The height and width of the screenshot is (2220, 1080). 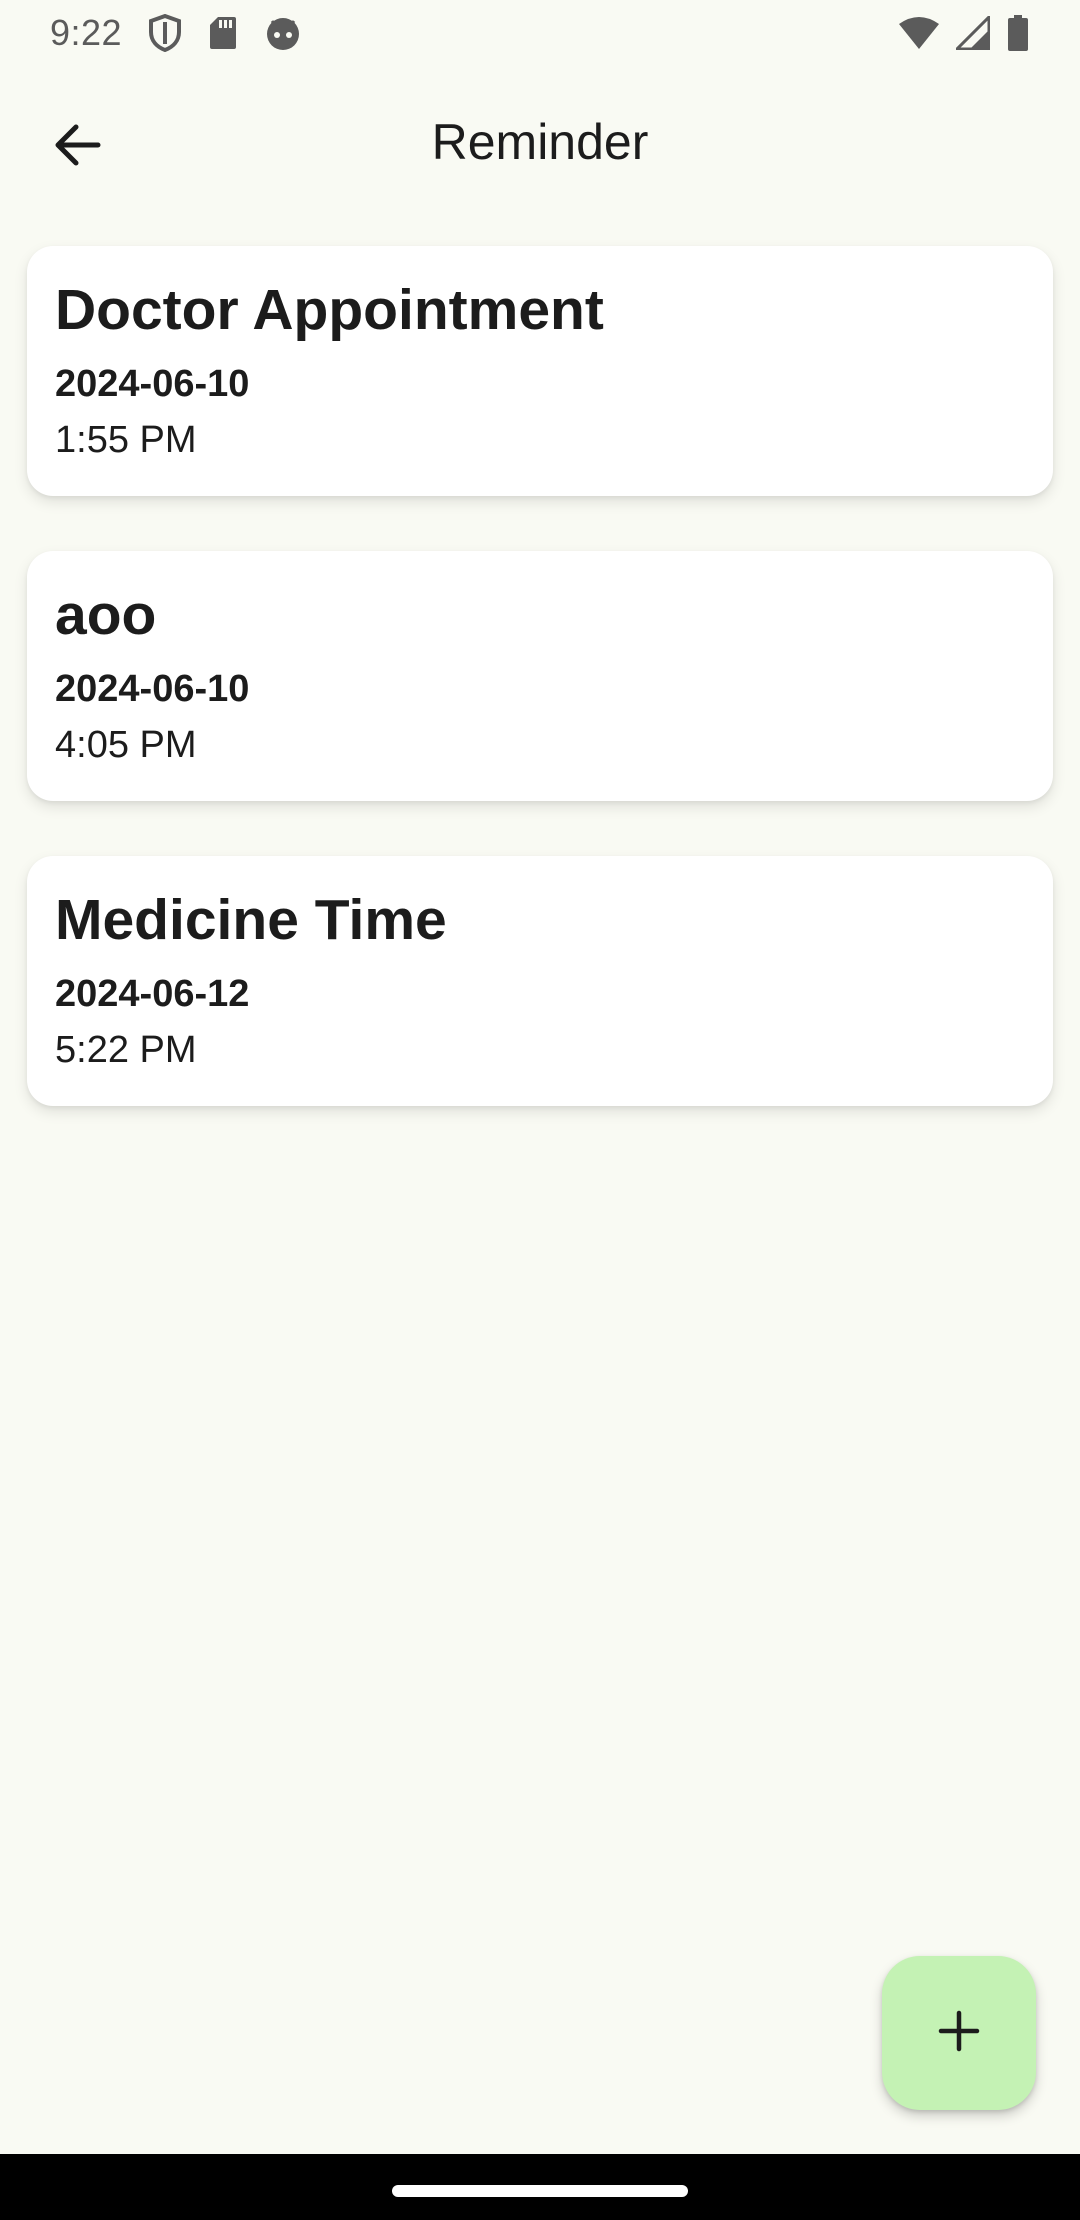 What do you see at coordinates (1018, 33) in the screenshot?
I see `battery-icon` at bounding box center [1018, 33].